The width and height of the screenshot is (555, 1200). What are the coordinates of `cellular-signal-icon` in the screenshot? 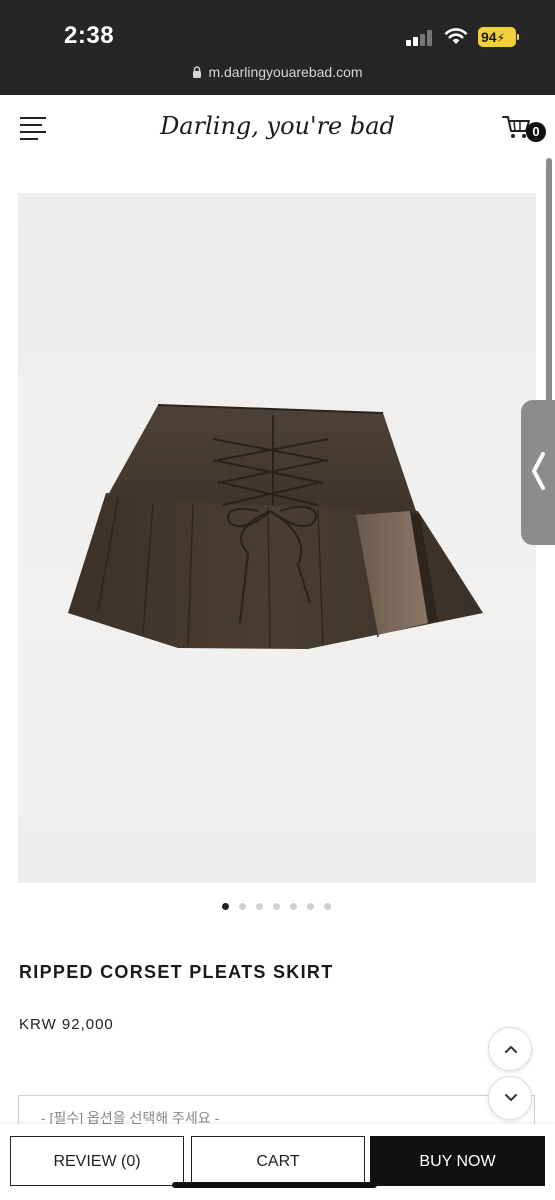 It's located at (420, 38).